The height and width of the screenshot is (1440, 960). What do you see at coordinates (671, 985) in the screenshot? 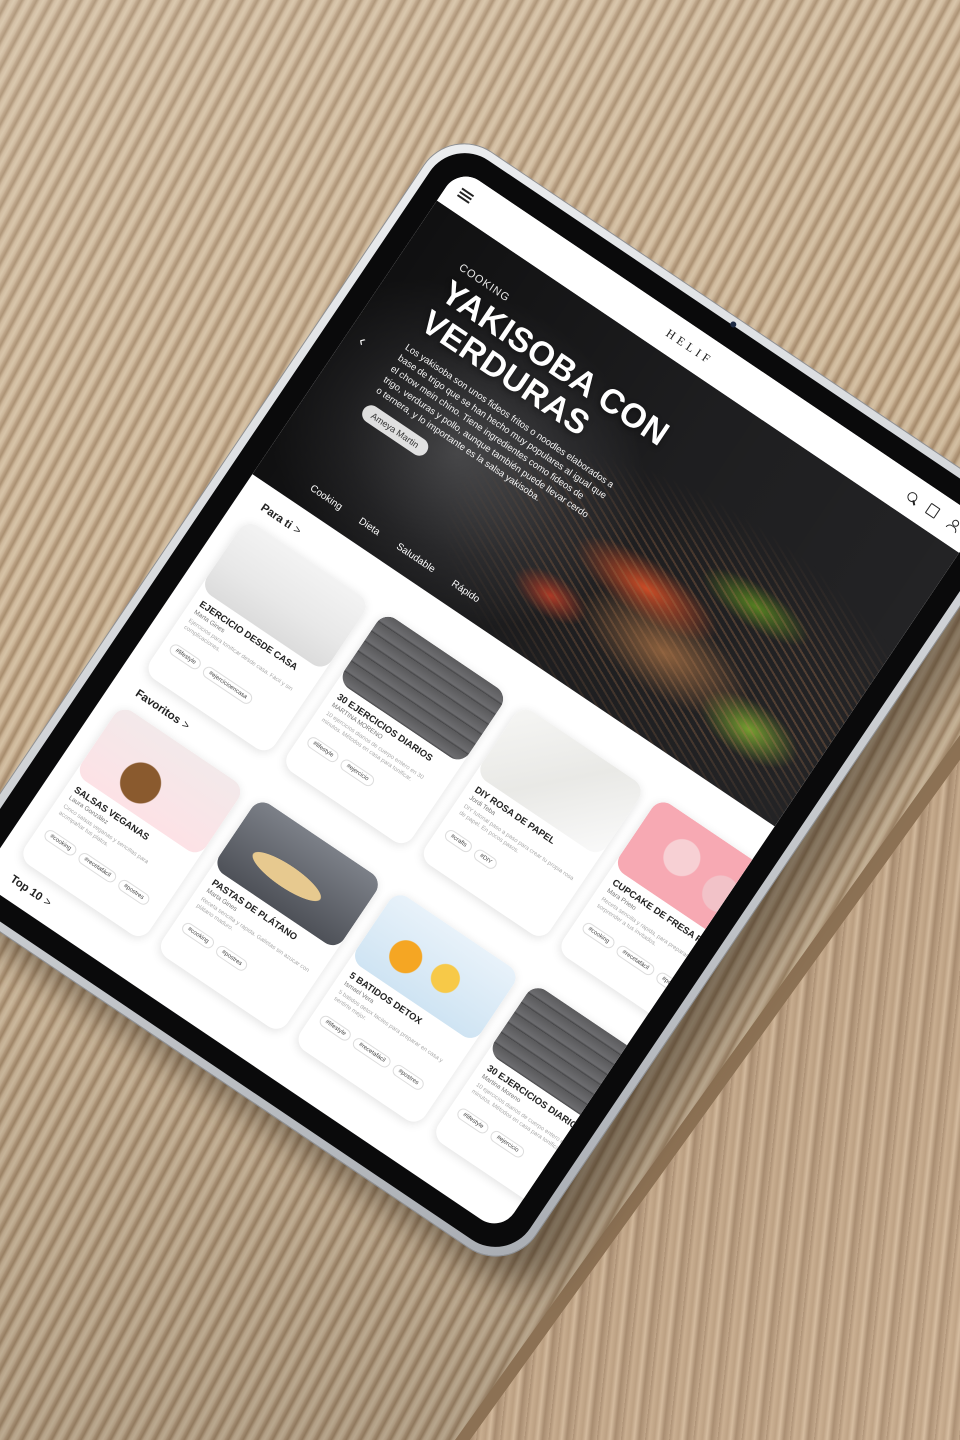
I see `tag-chip: #postres` at bounding box center [671, 985].